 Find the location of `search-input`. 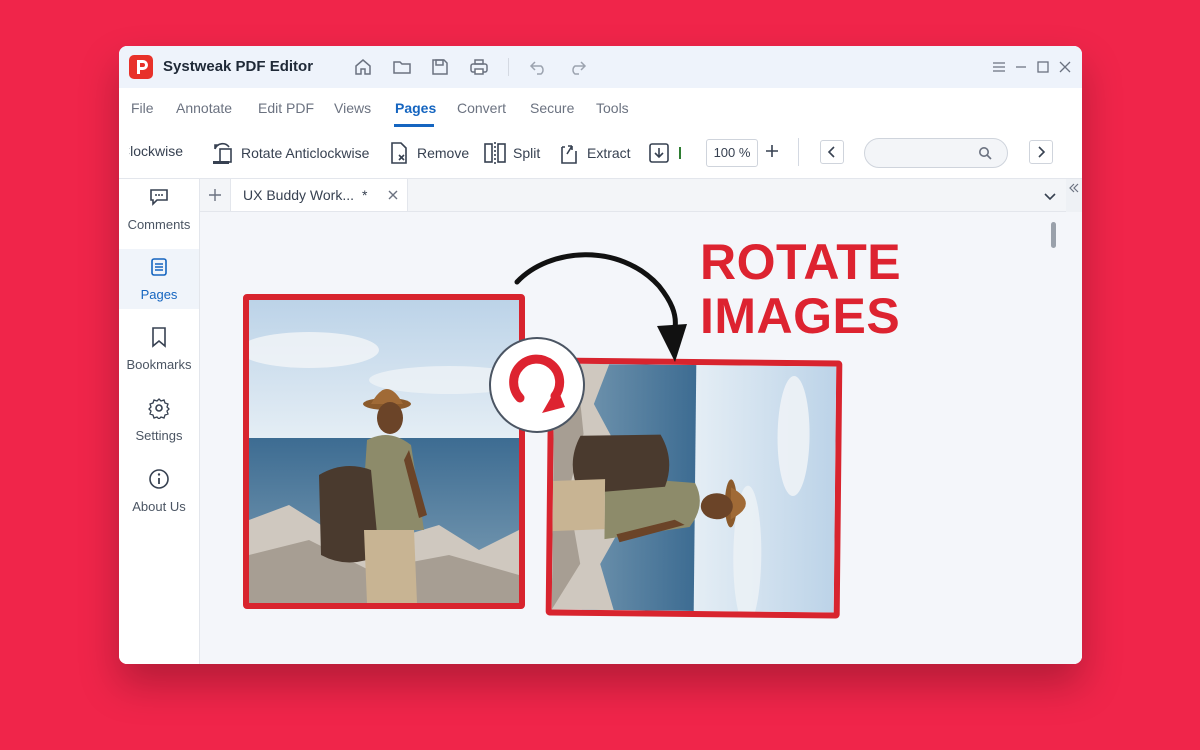

search-input is located at coordinates (936, 153).